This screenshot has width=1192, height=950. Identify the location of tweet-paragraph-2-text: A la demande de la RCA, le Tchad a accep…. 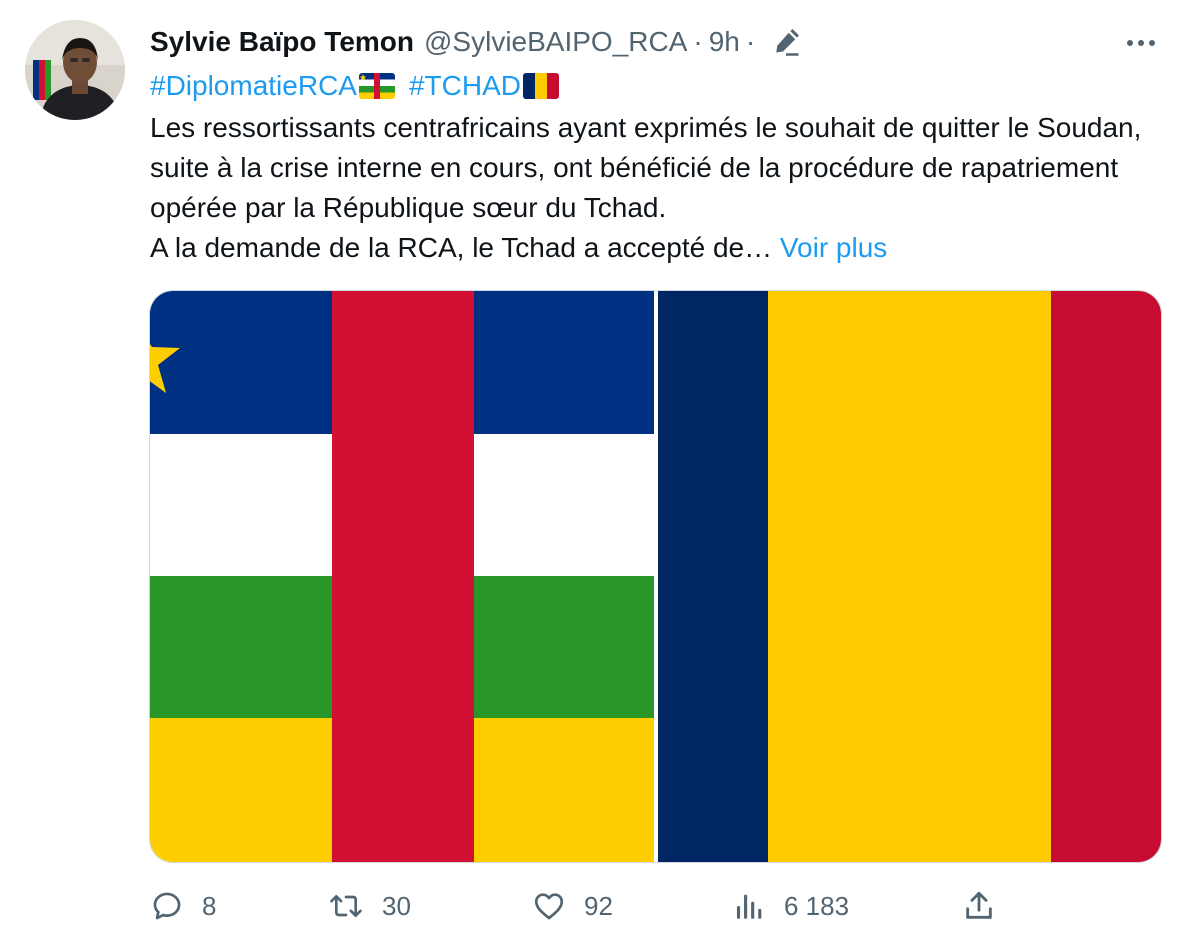
(461, 247).